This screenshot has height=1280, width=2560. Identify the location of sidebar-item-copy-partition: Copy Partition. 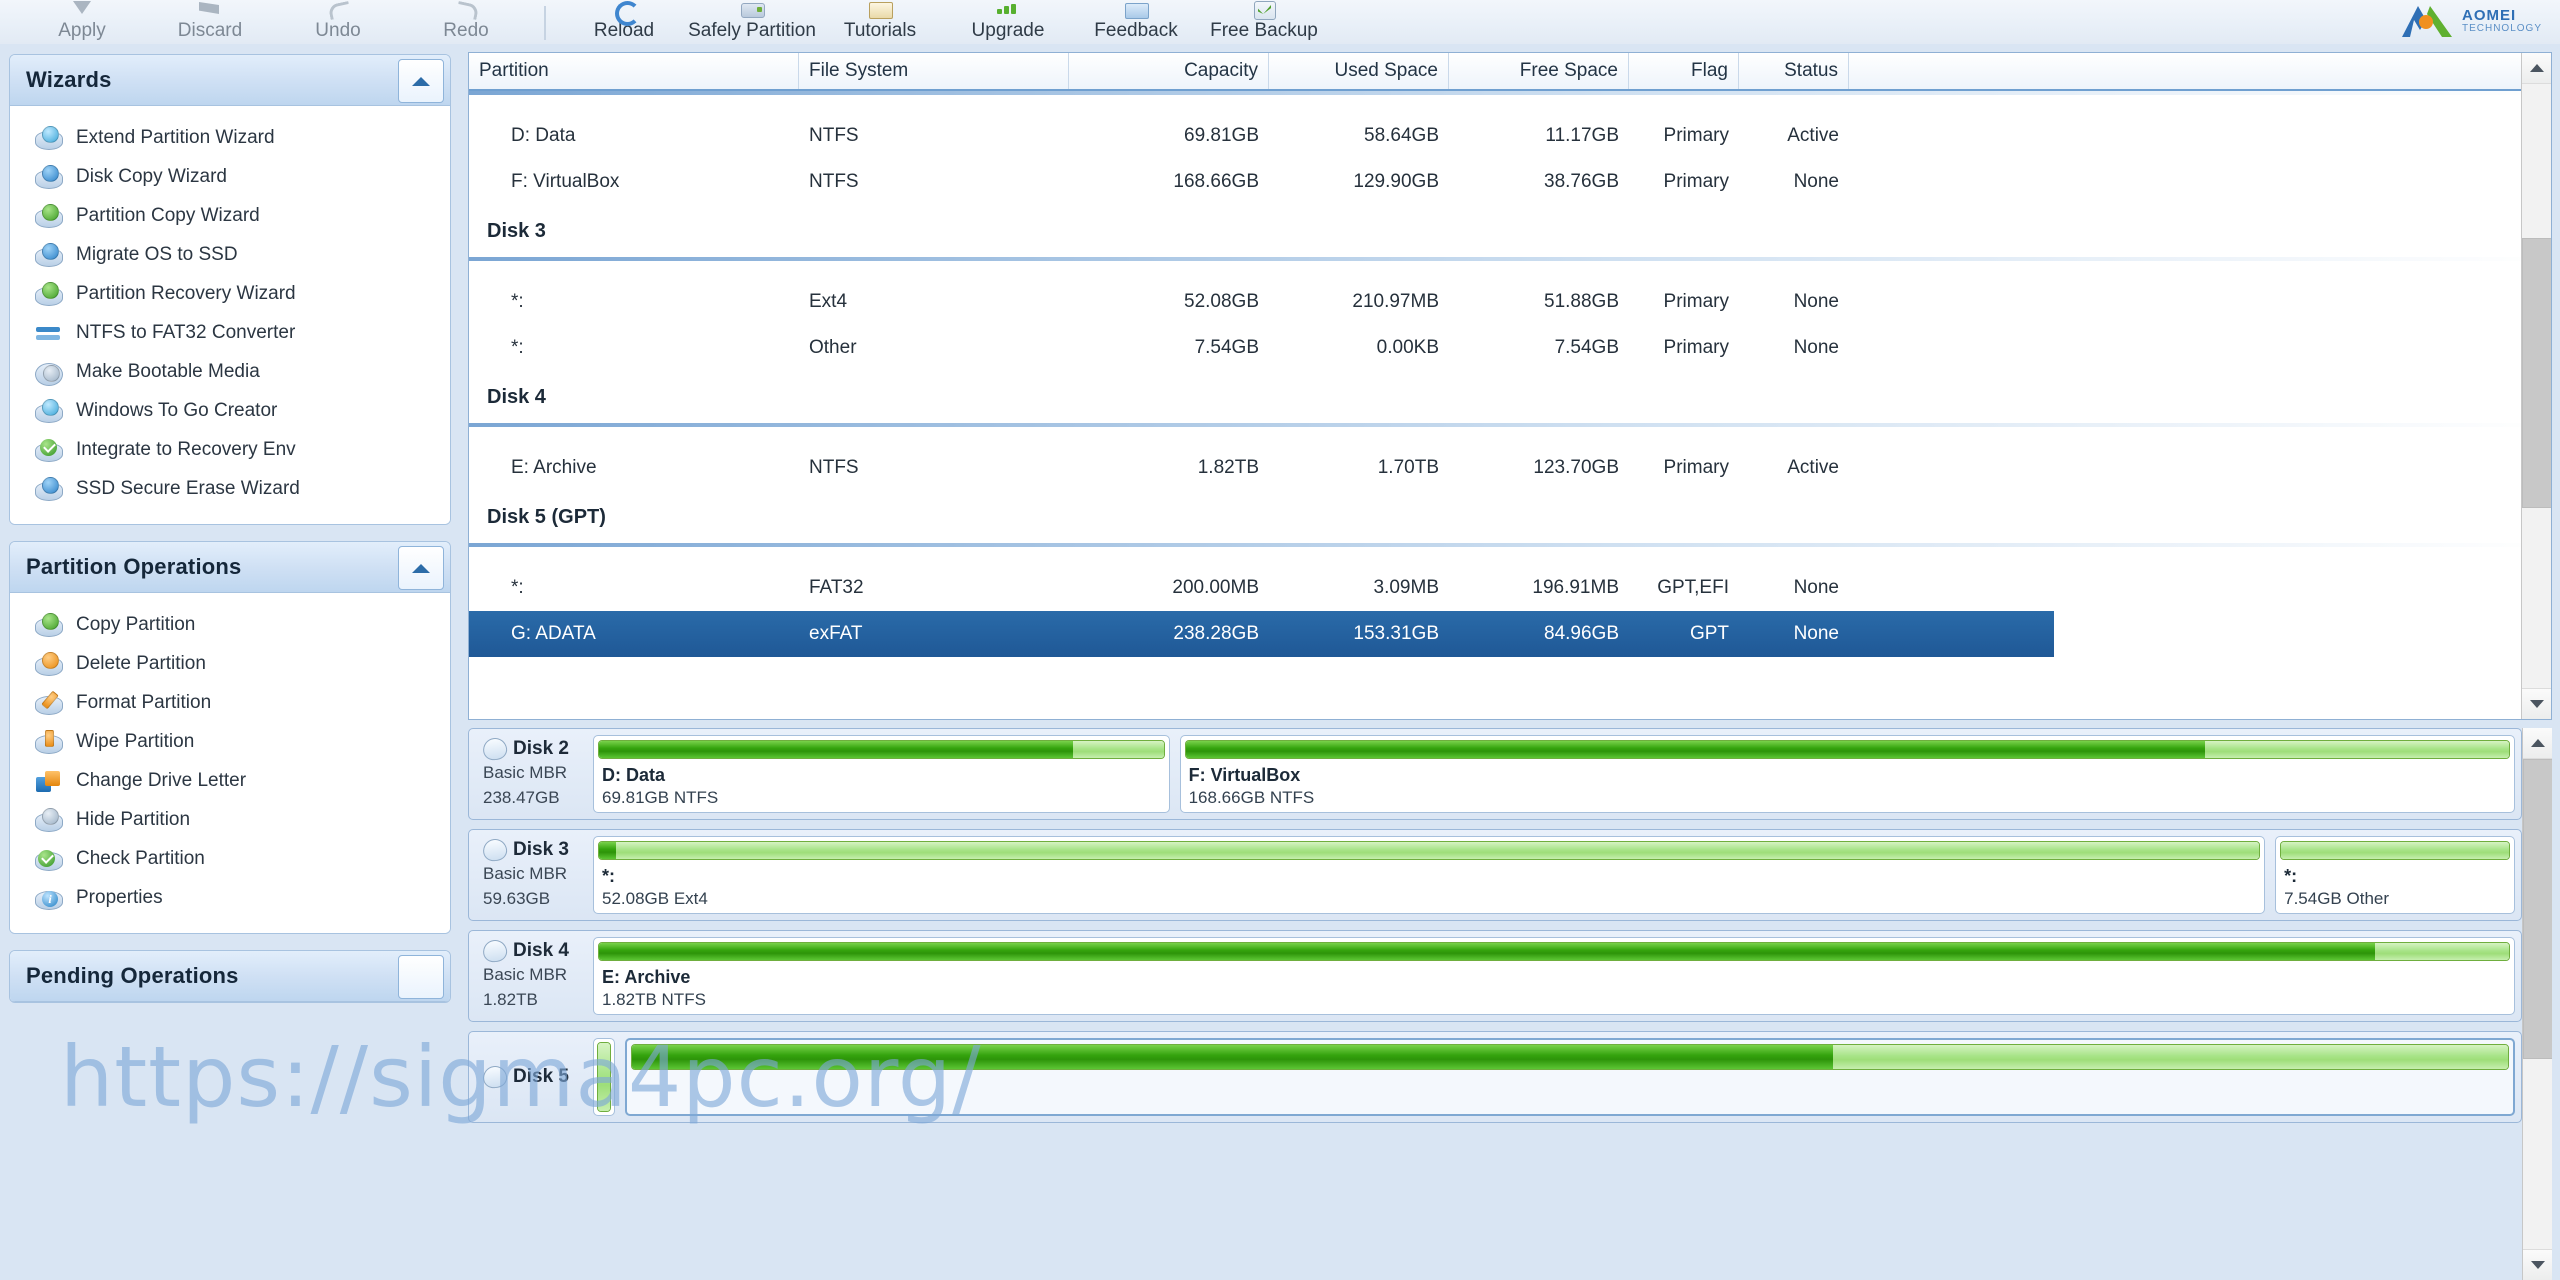
(230, 624).